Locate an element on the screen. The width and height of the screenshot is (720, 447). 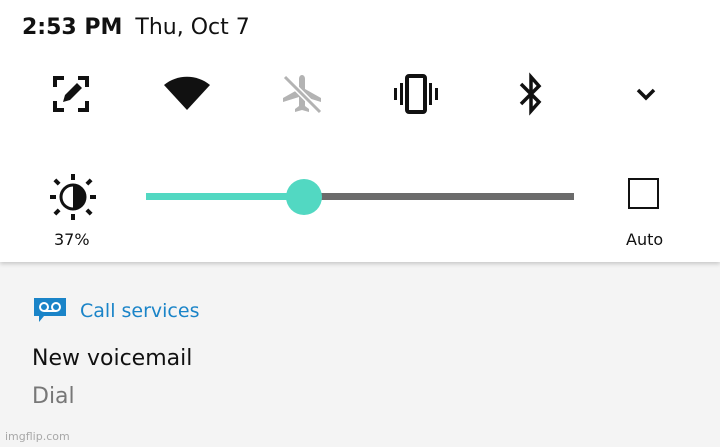
tile-wifi is located at coordinates (187, 94).